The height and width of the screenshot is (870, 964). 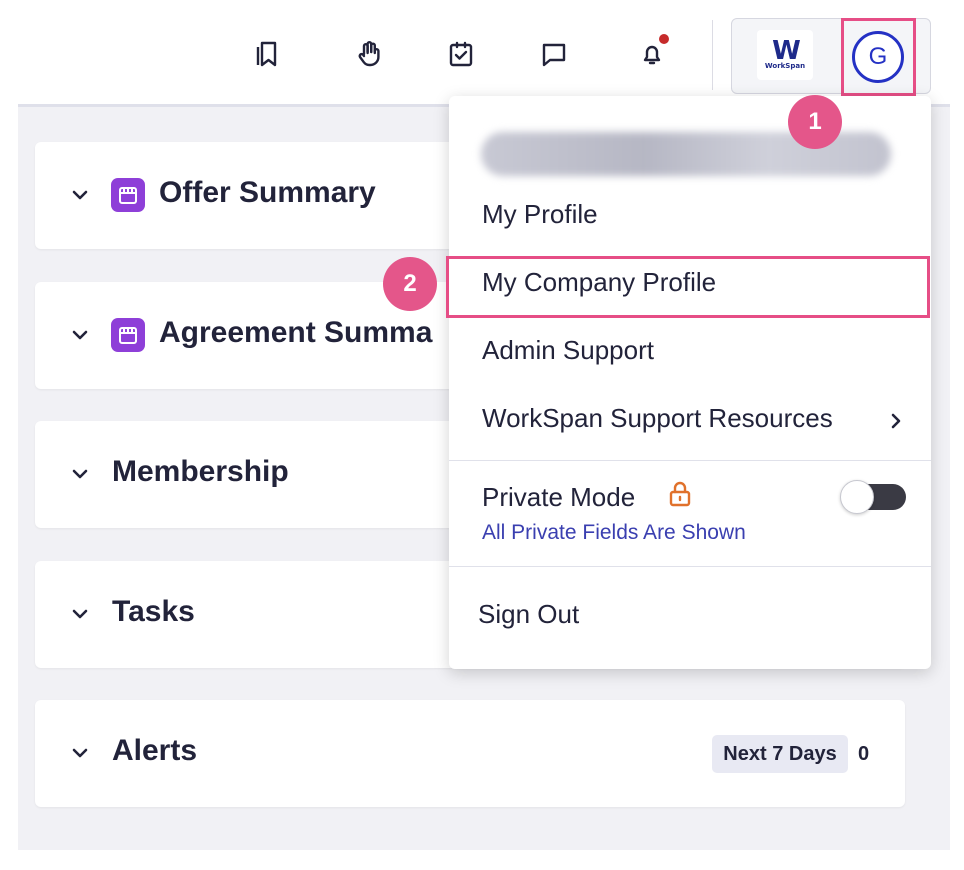 I want to click on raise-hand-icon, so click(x=369, y=54).